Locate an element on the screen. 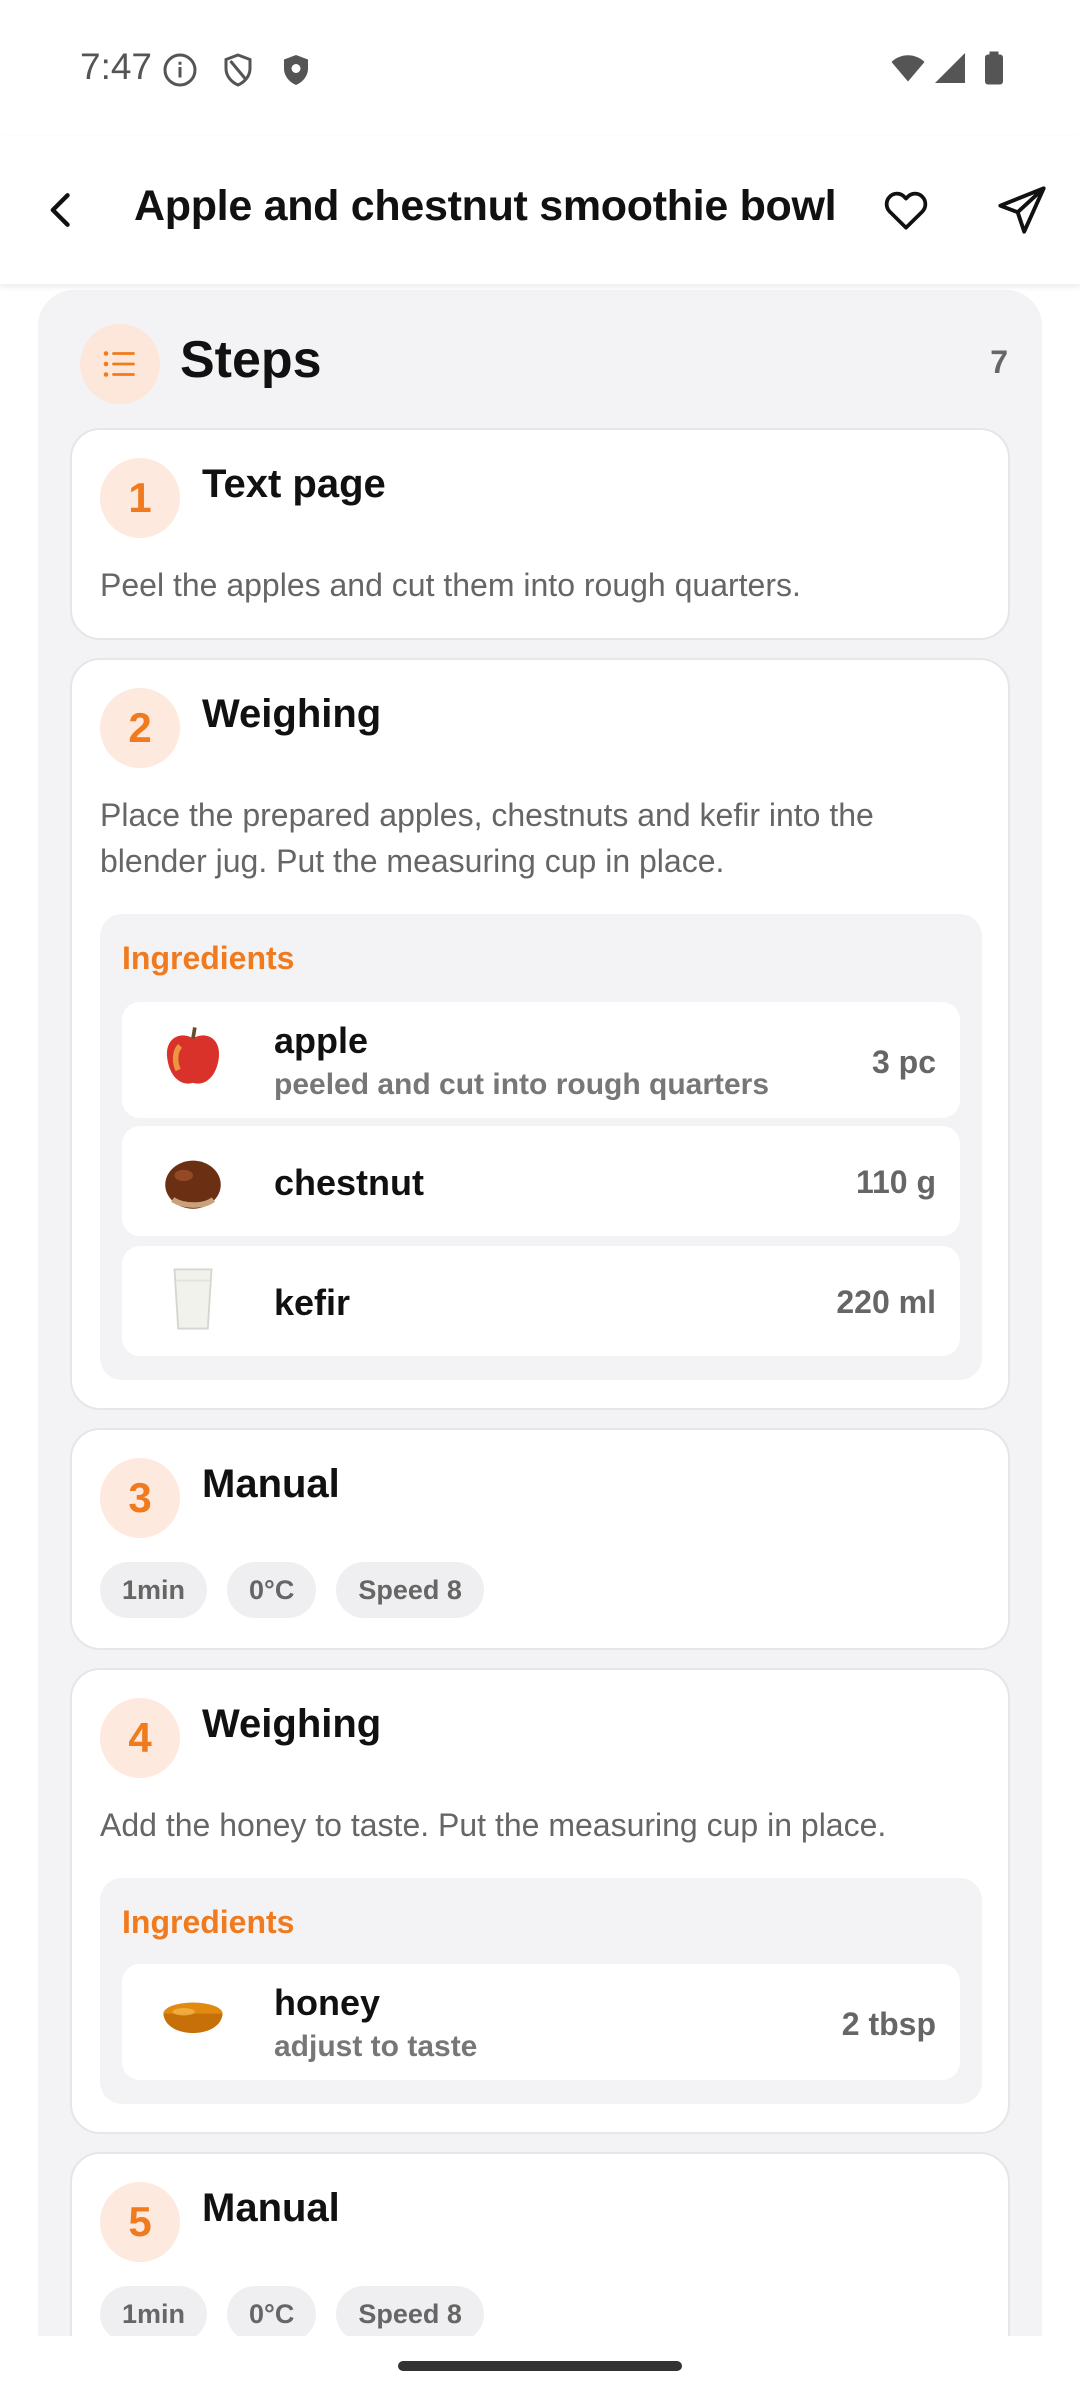  share-button is located at coordinates (1022, 210).